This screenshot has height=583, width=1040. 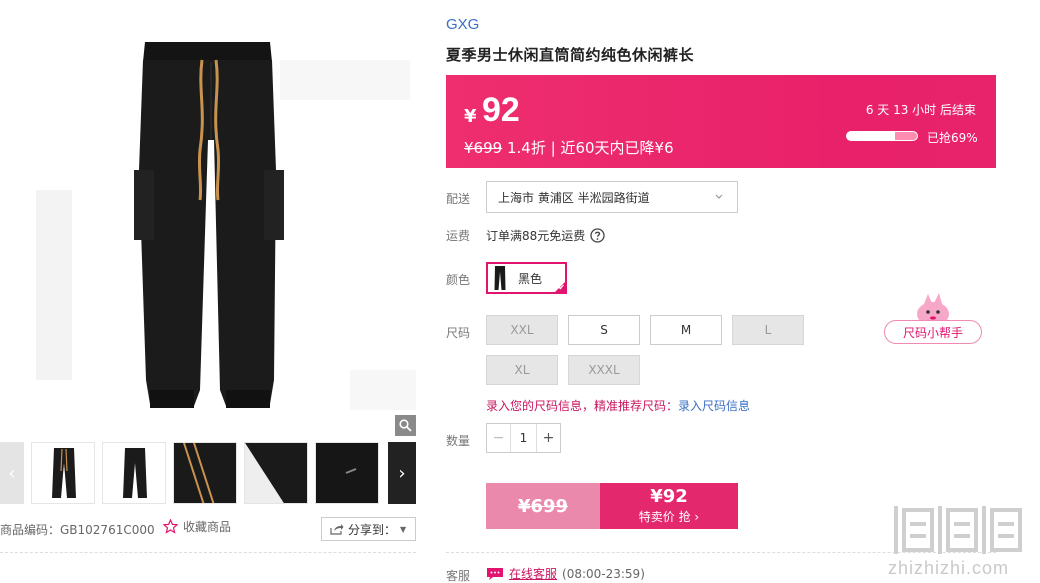 I want to click on color-option-label: 黑色, so click(x=530, y=278).